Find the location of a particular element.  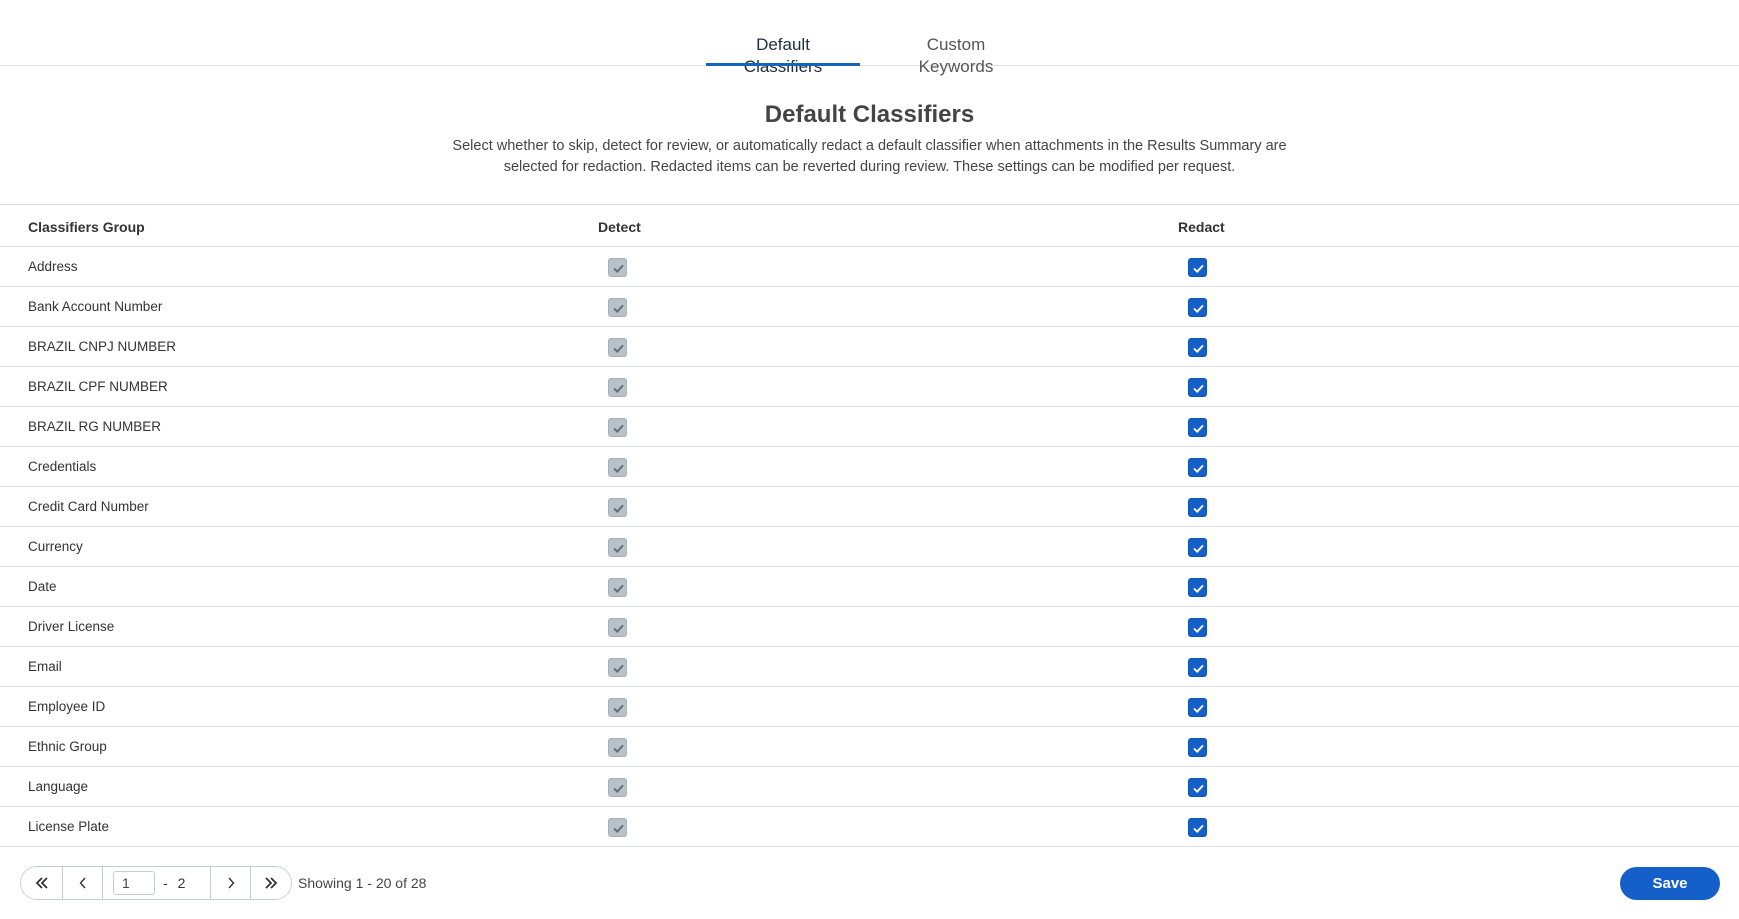

column-header-classifiers-group: Classifiers Group is located at coordinates (86, 227).